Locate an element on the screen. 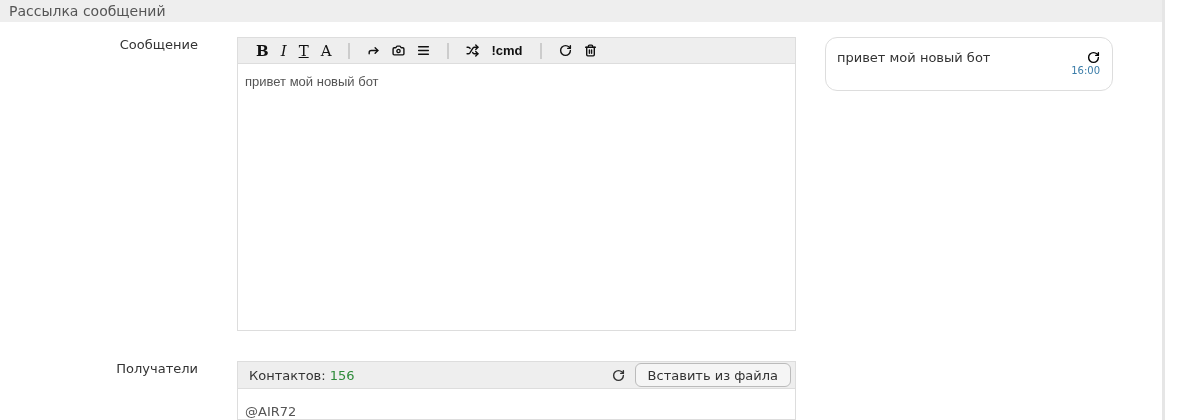 The height and width of the screenshot is (420, 1178). text-format-button: T is located at coordinates (303, 50).